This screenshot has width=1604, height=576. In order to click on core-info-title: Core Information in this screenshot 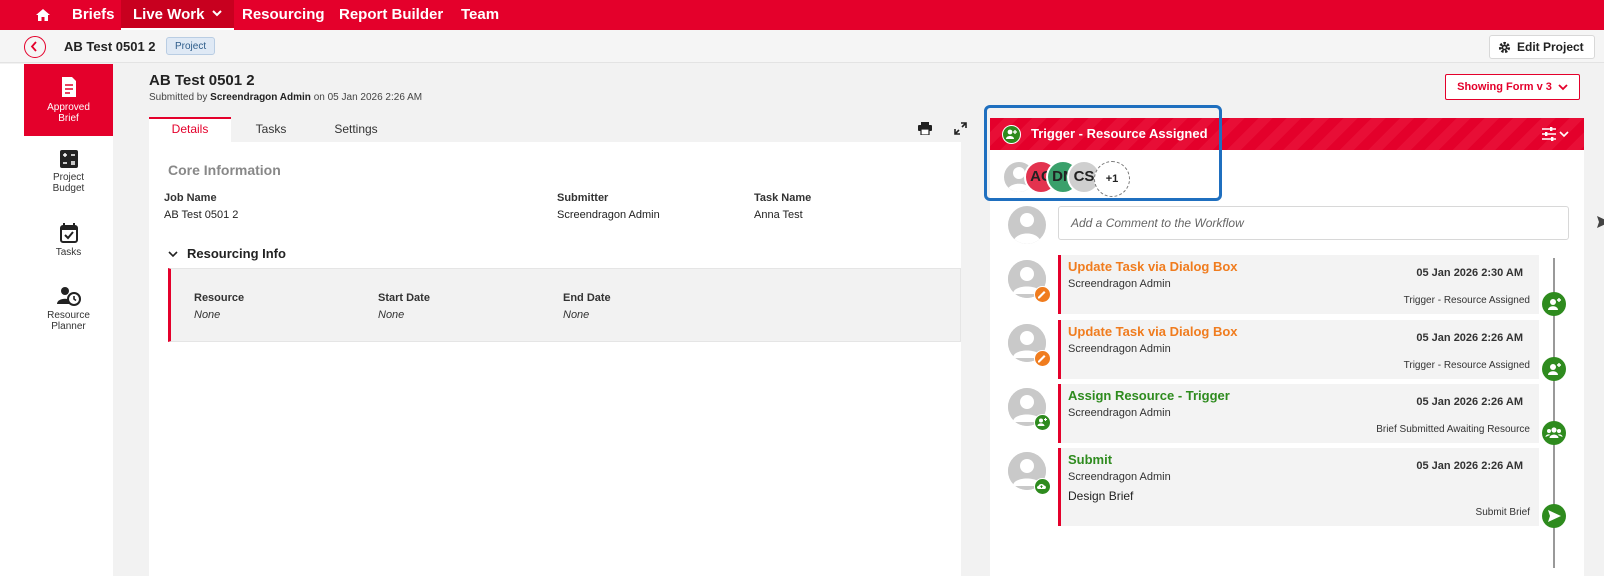, I will do `click(224, 170)`.